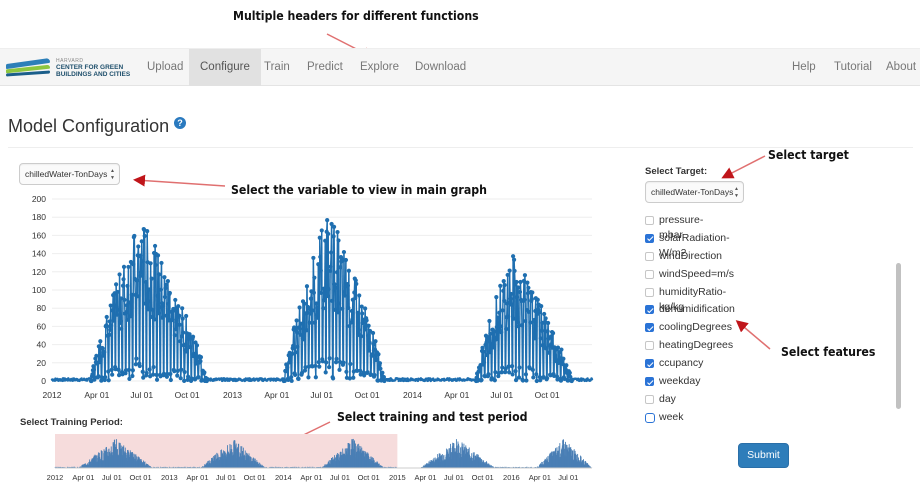 This screenshot has width=920, height=496. Describe the element at coordinates (39, 290) in the screenshot. I see `y-tick-label: 100` at that location.